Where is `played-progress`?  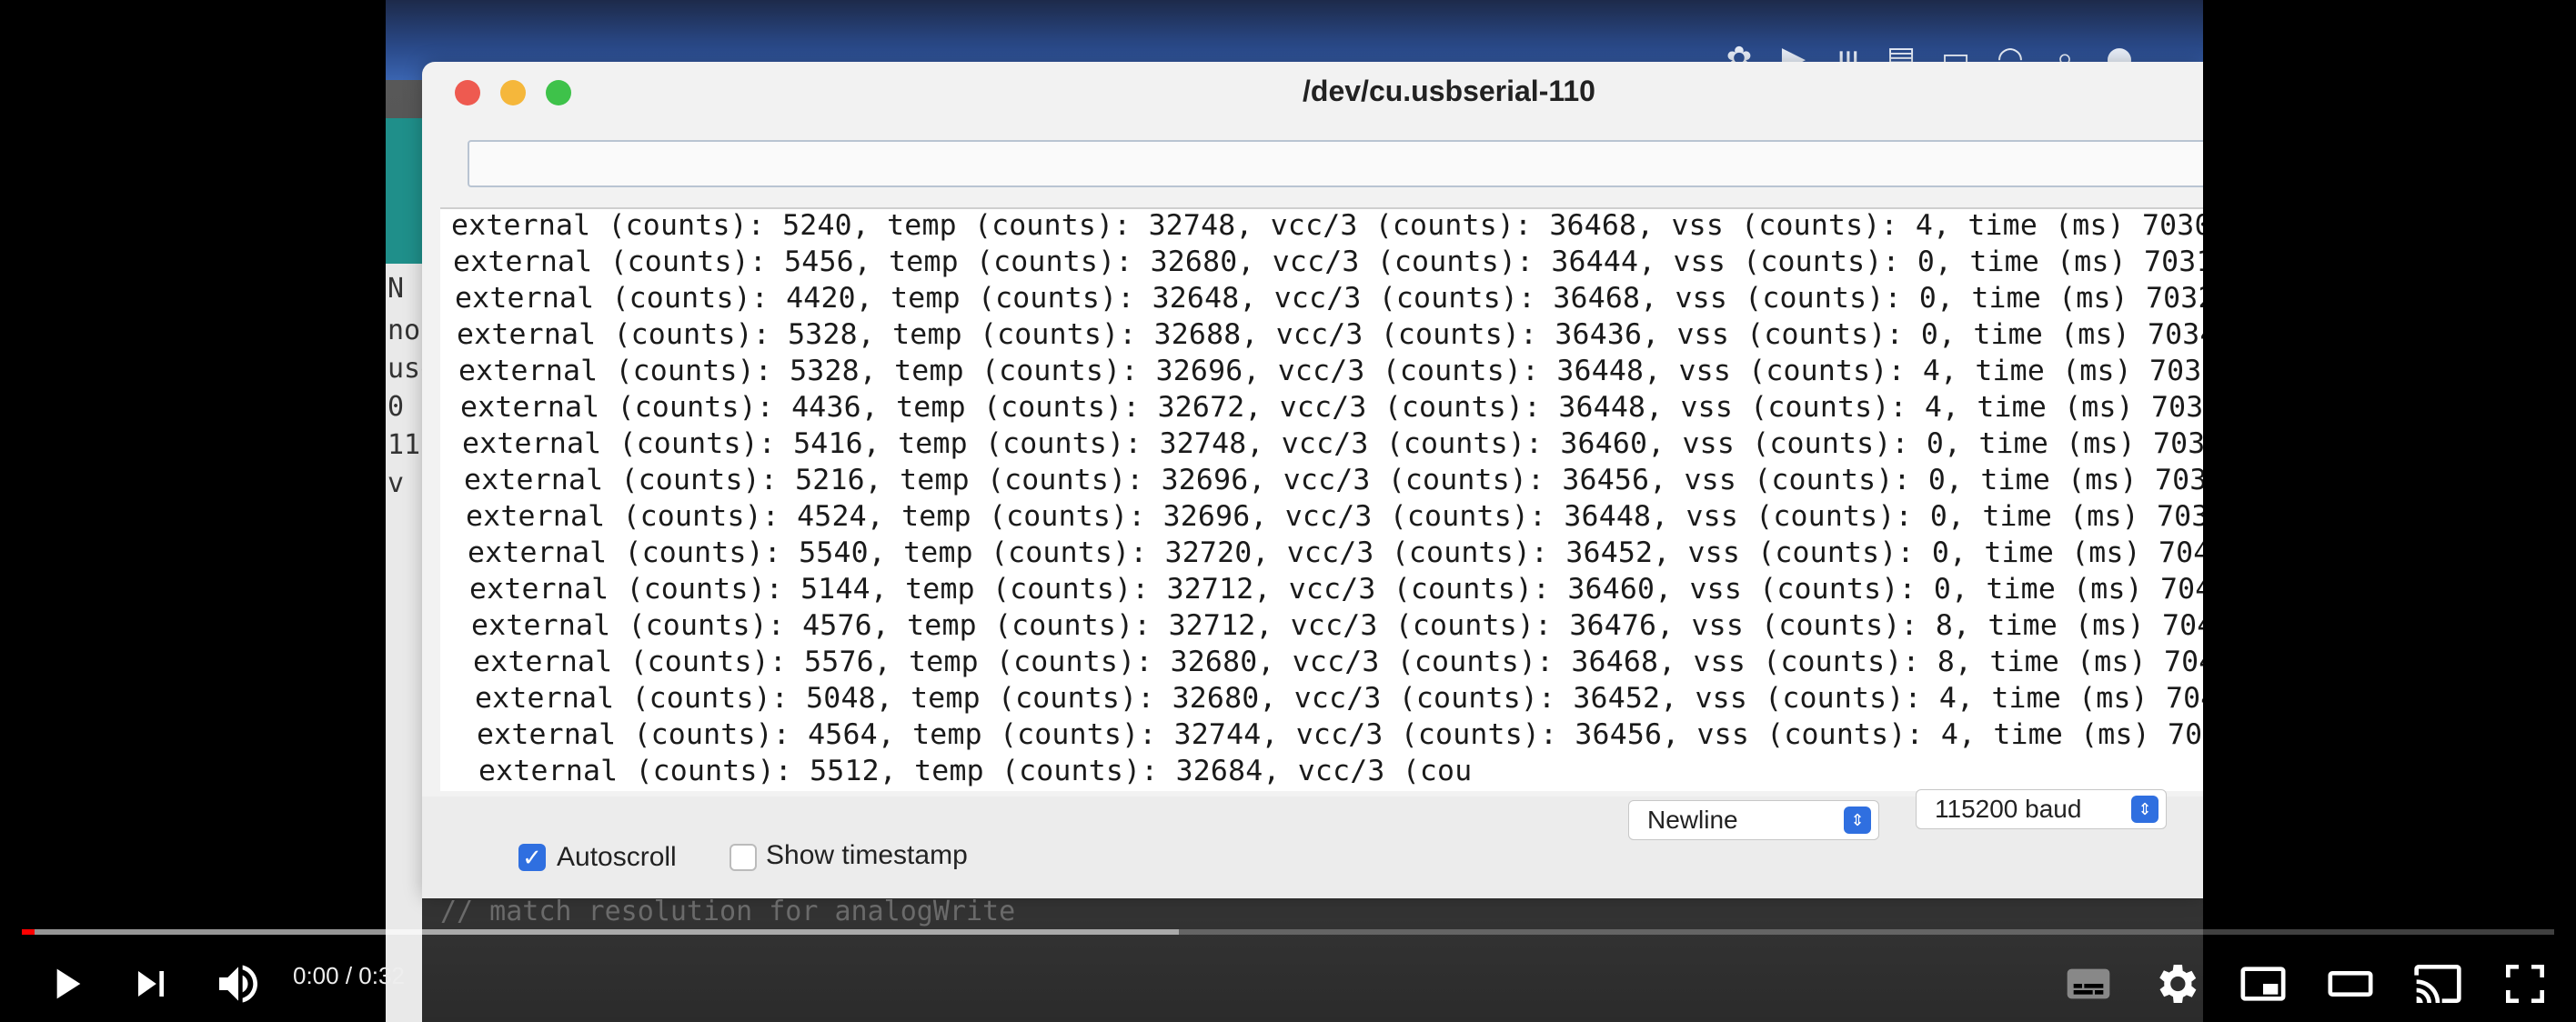 played-progress is located at coordinates (28, 932).